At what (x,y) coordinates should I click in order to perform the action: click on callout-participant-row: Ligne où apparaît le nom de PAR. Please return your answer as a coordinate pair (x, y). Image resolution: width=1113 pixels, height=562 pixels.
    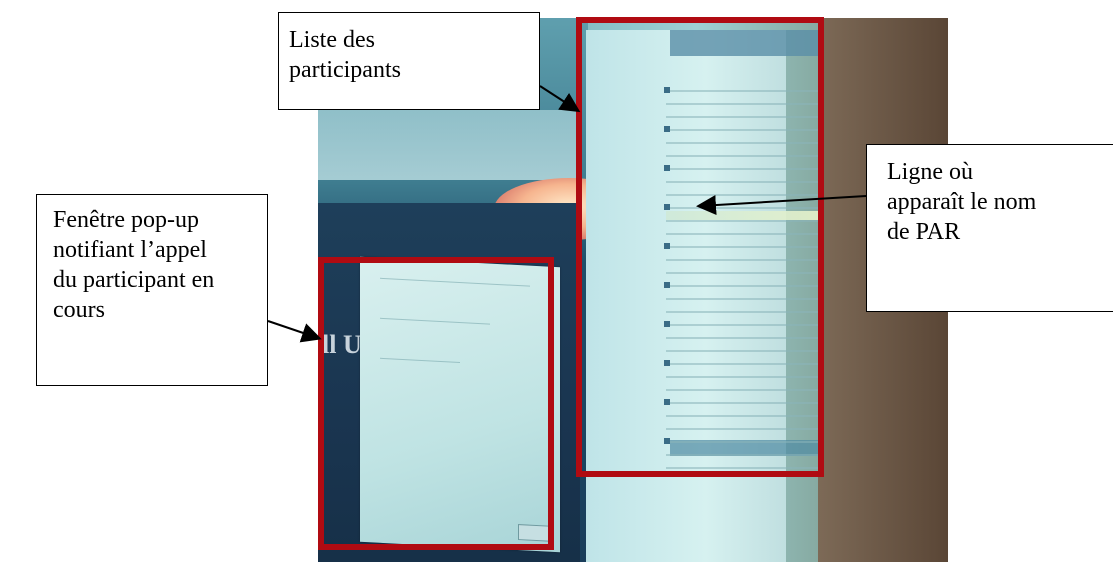
    Looking at the image, I should click on (989, 228).